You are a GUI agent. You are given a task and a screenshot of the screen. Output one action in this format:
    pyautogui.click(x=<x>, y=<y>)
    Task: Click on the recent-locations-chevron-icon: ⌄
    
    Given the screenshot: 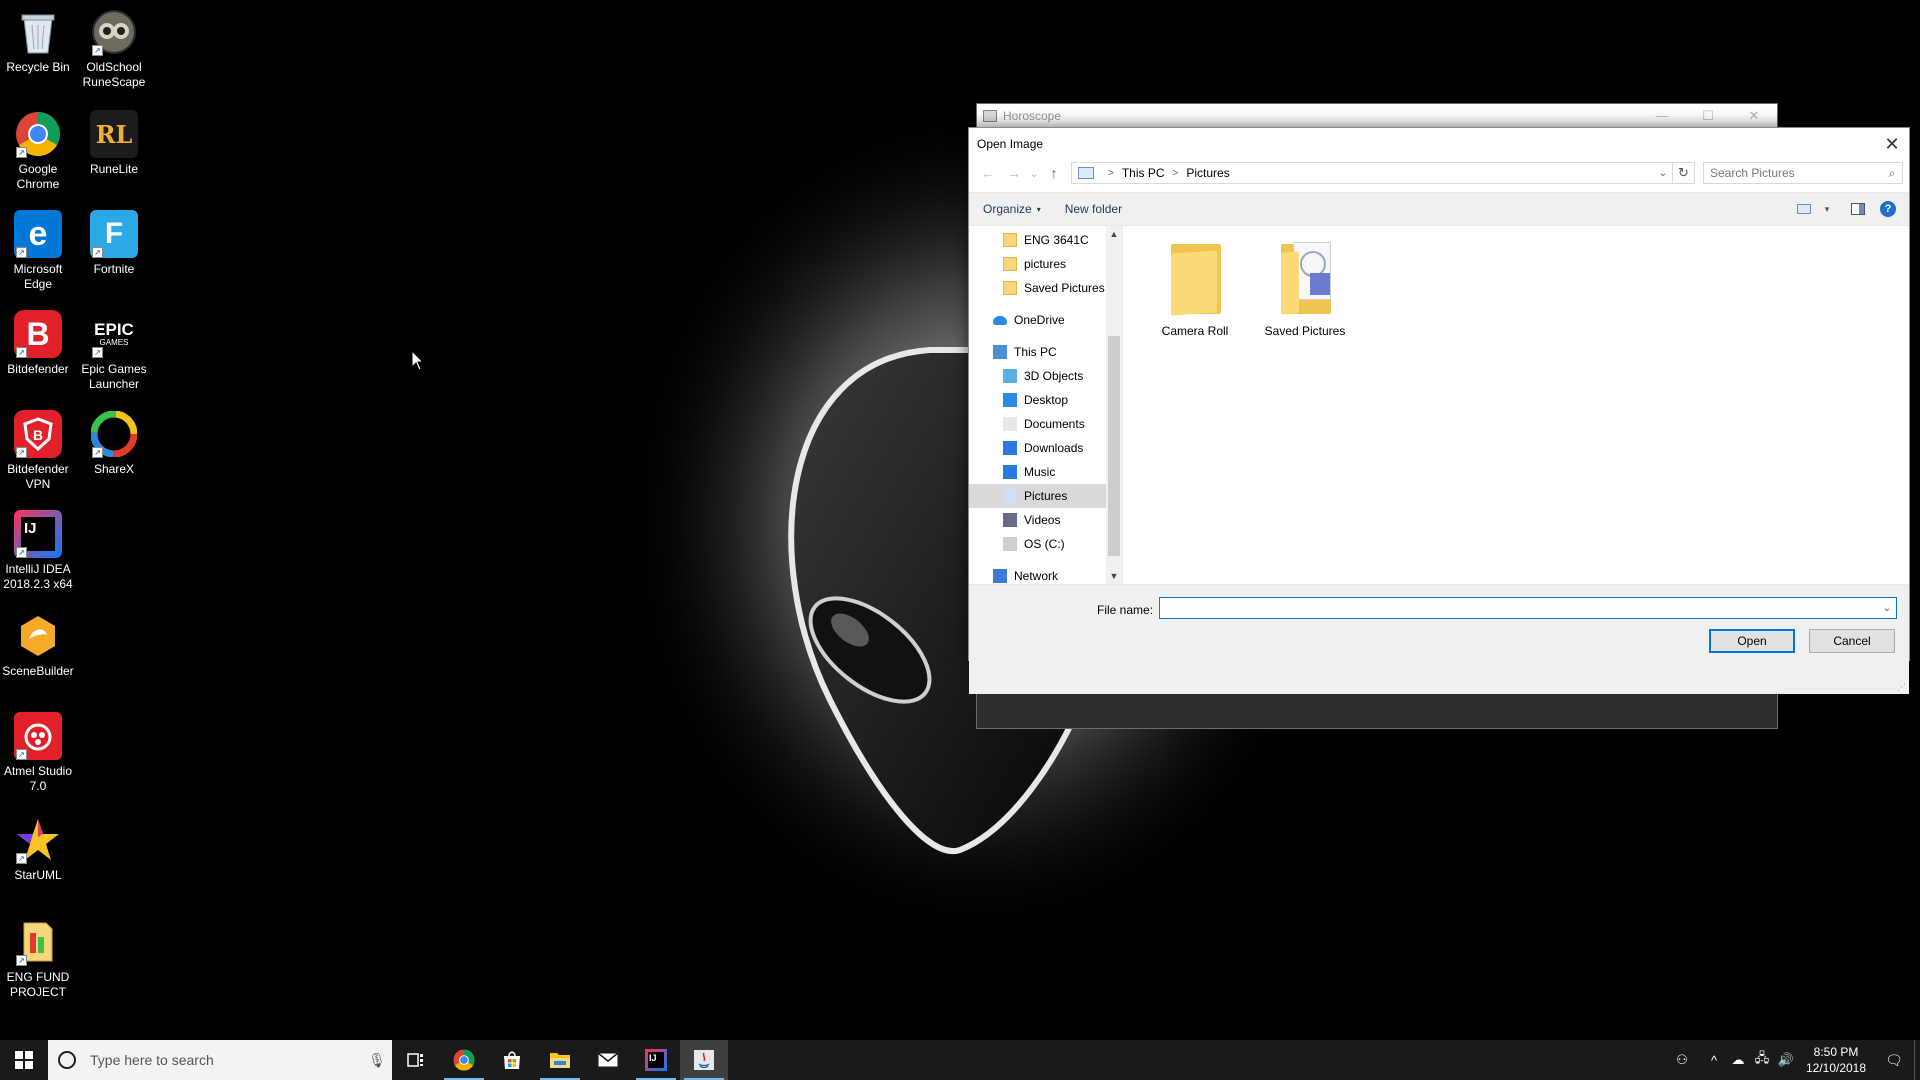 What is the action you would take?
    pyautogui.click(x=1034, y=173)
    